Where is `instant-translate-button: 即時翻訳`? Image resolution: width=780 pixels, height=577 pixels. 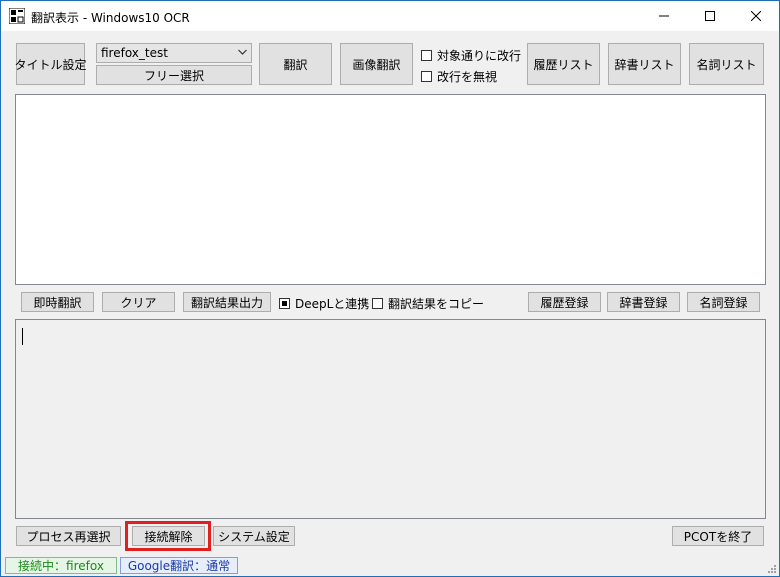 instant-translate-button: 即時翻訳 is located at coordinates (57, 302).